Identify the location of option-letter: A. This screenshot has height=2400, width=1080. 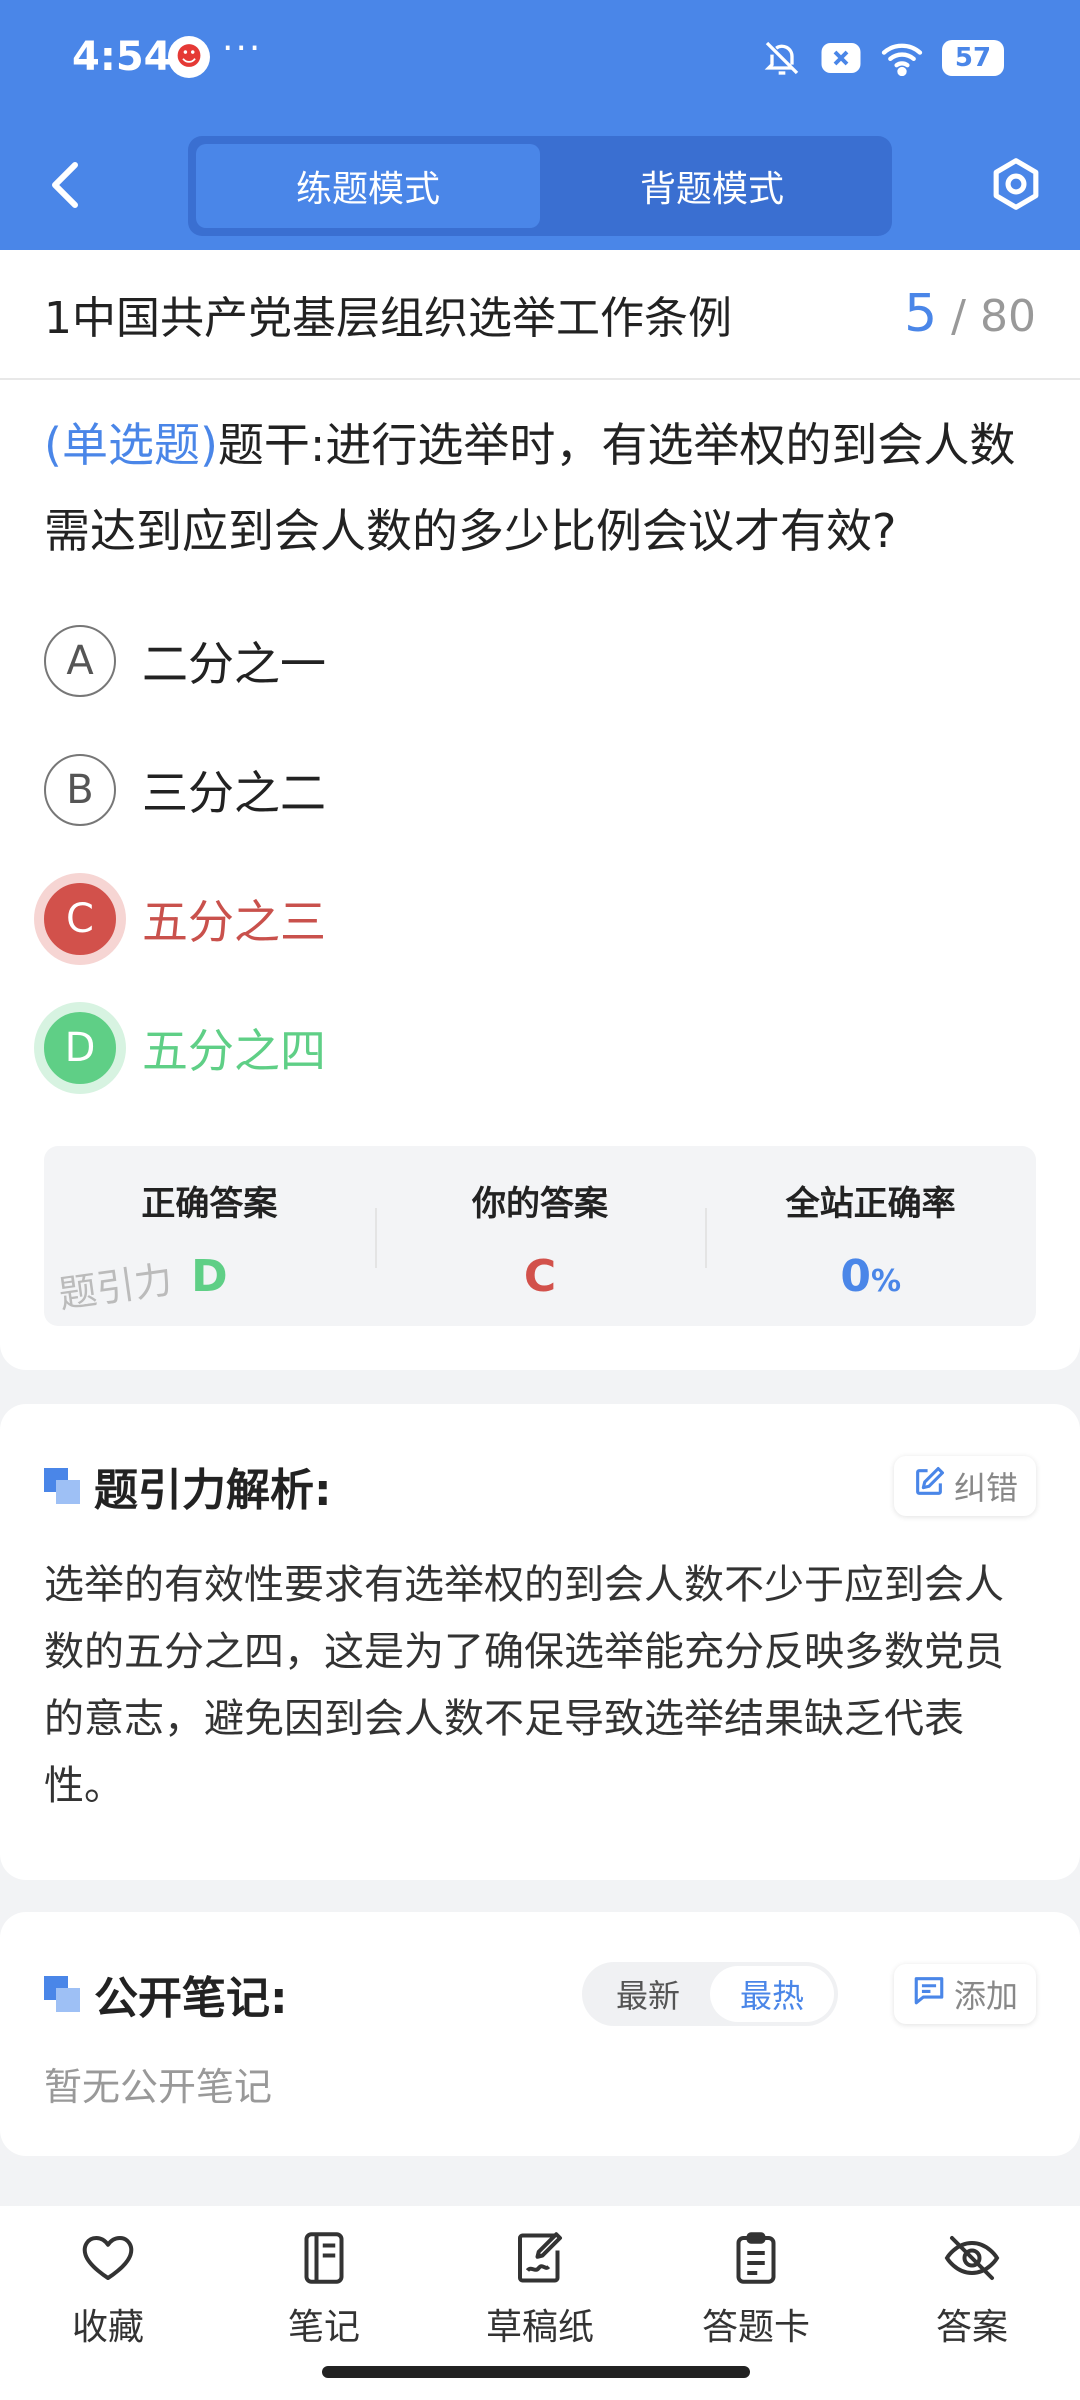
(80, 660).